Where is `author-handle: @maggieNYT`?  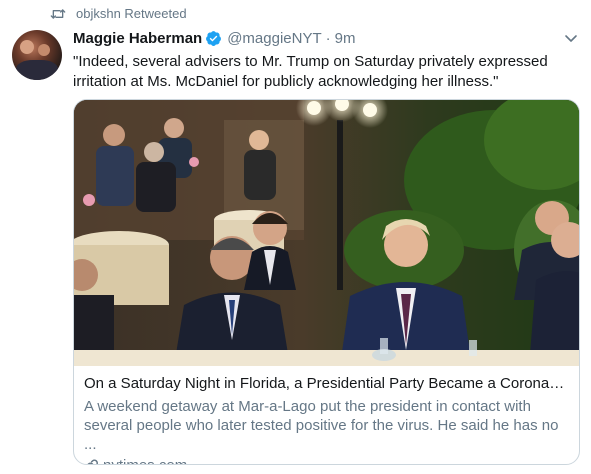 author-handle: @maggieNYT is located at coordinates (274, 38).